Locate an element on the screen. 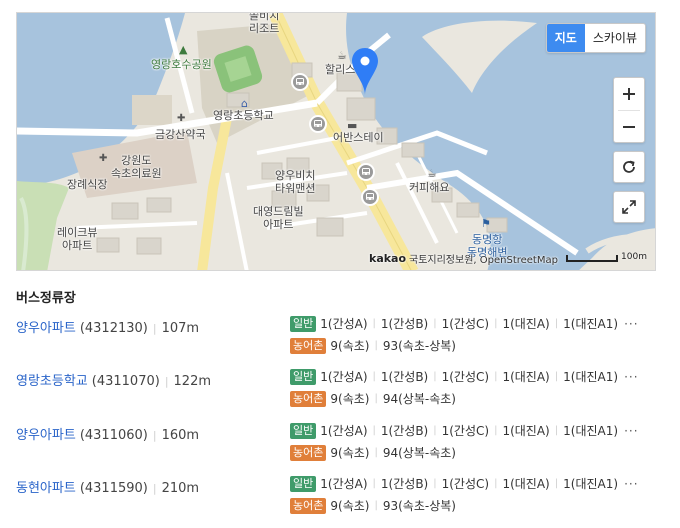  map-label-school: 영랑초등학교 is located at coordinates (243, 115).